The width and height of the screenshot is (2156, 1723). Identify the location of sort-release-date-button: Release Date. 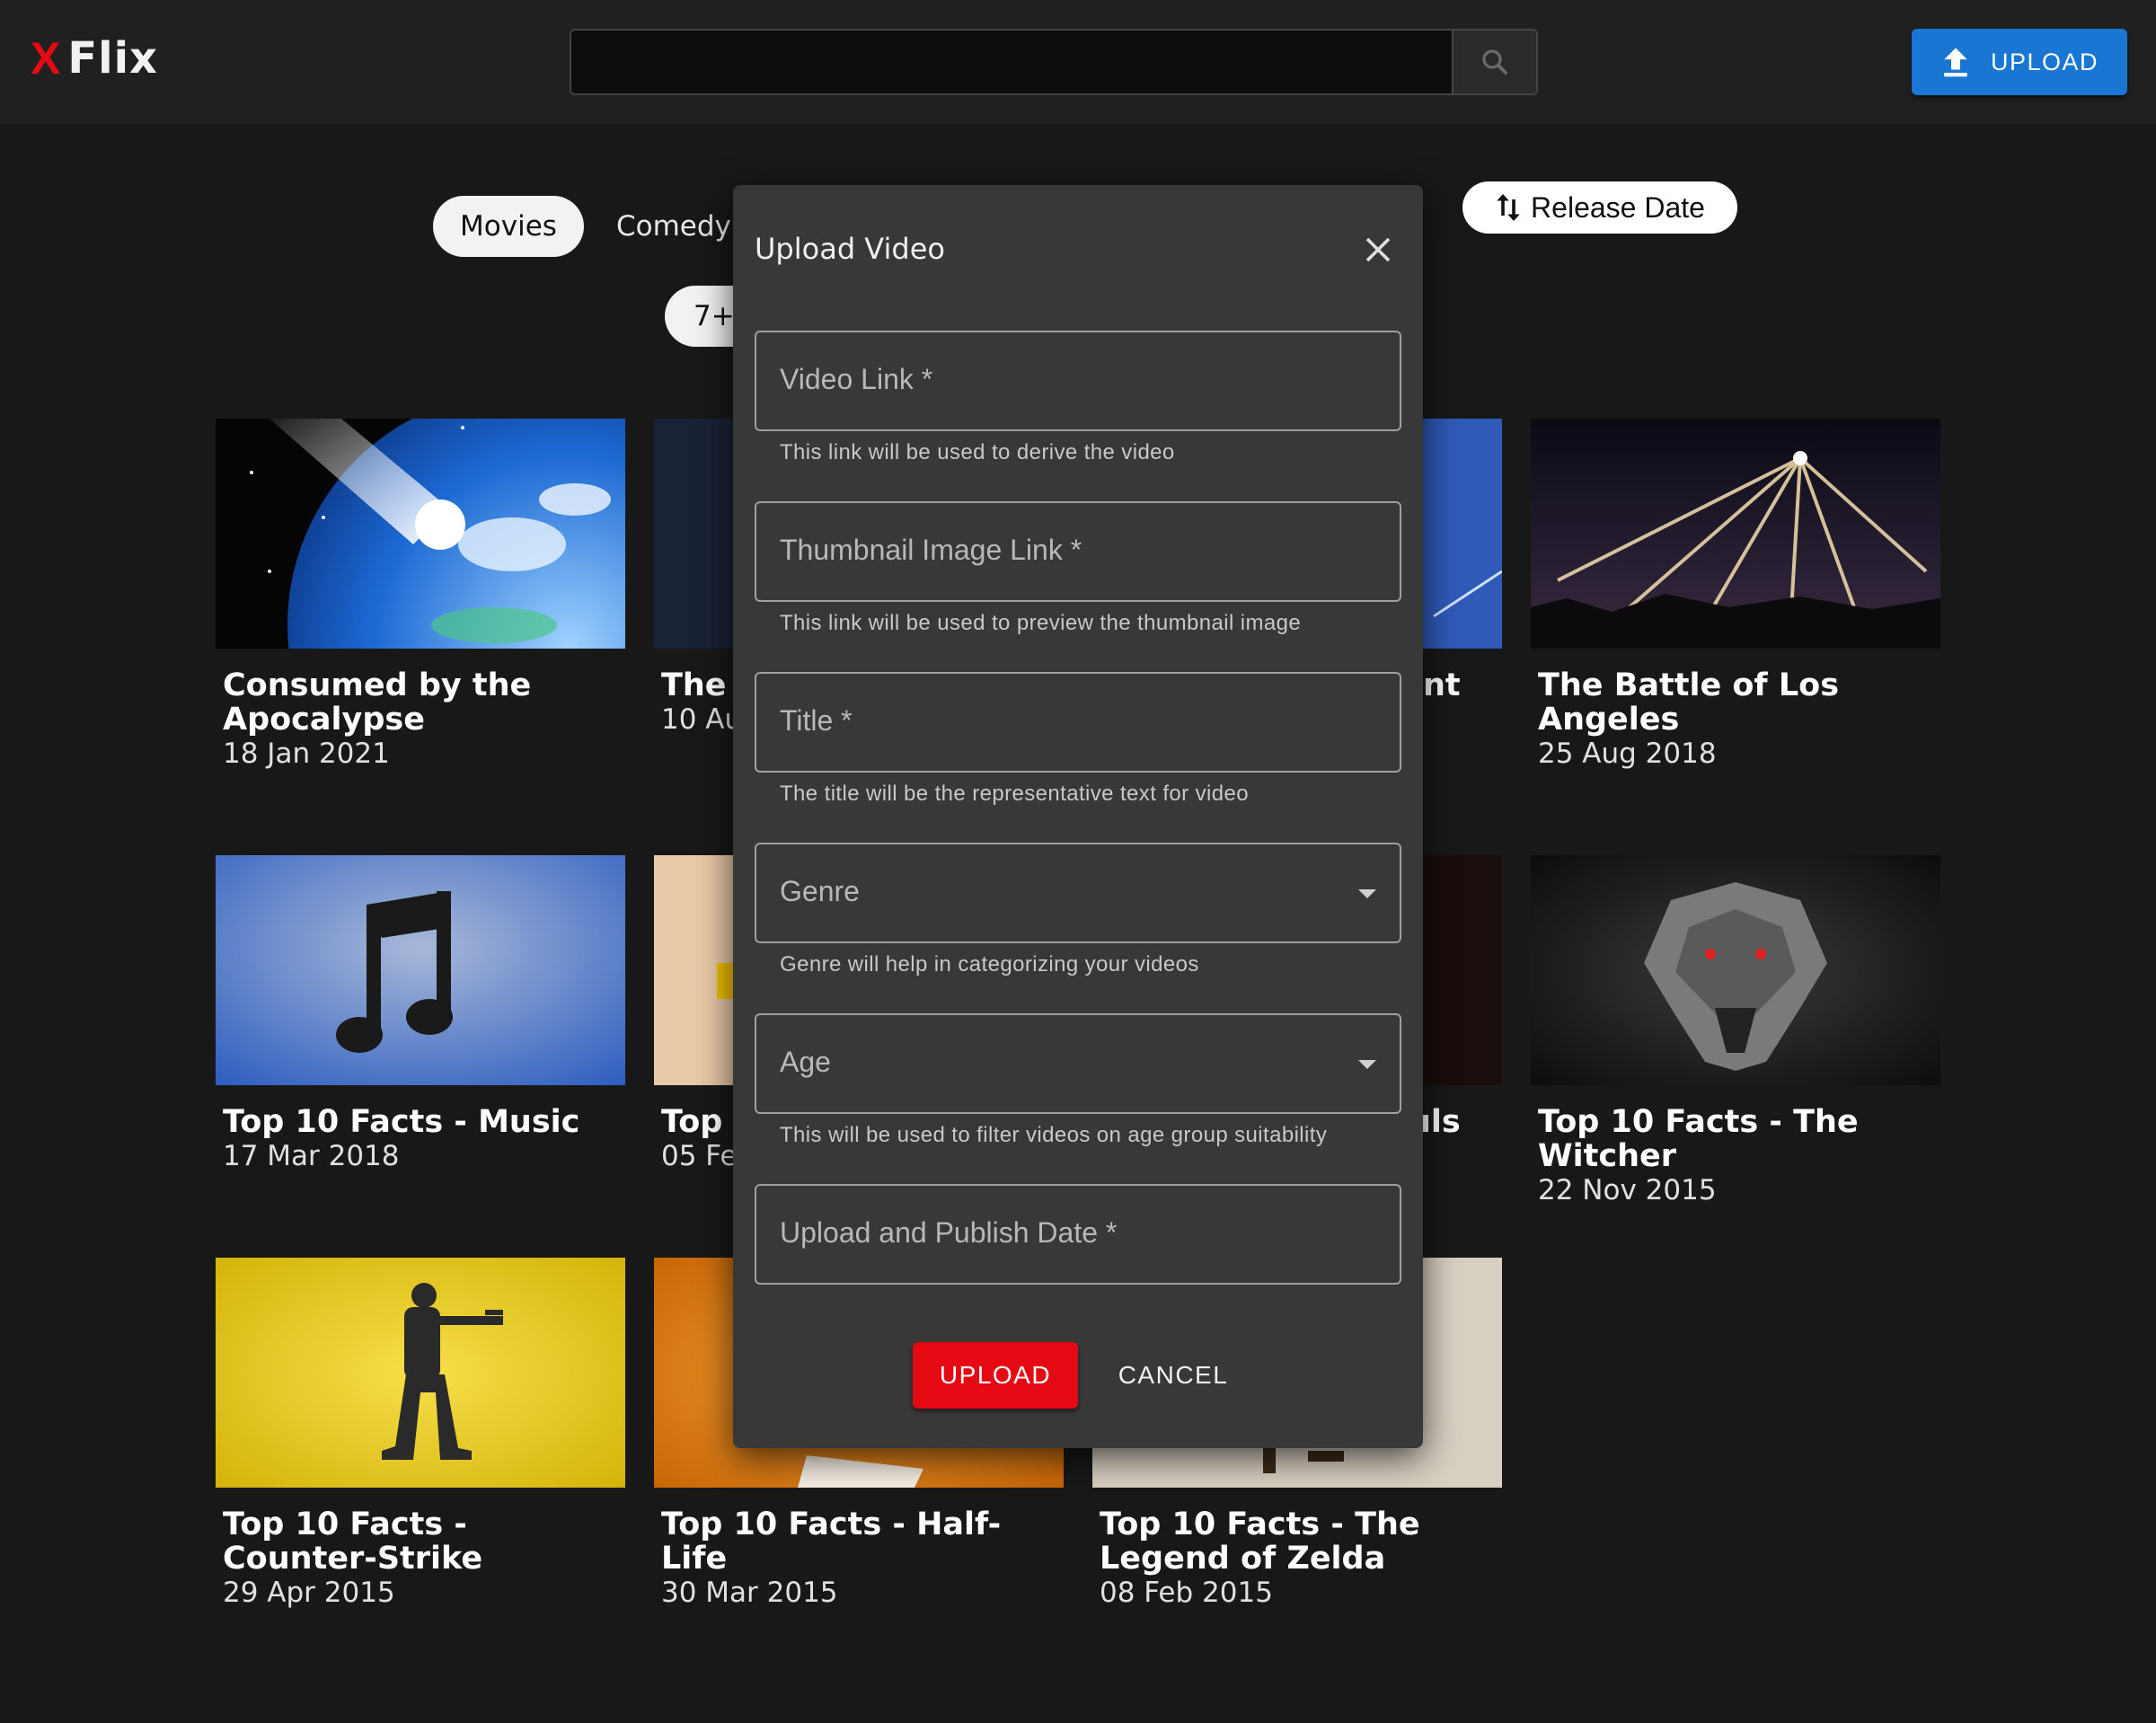
(1599, 207).